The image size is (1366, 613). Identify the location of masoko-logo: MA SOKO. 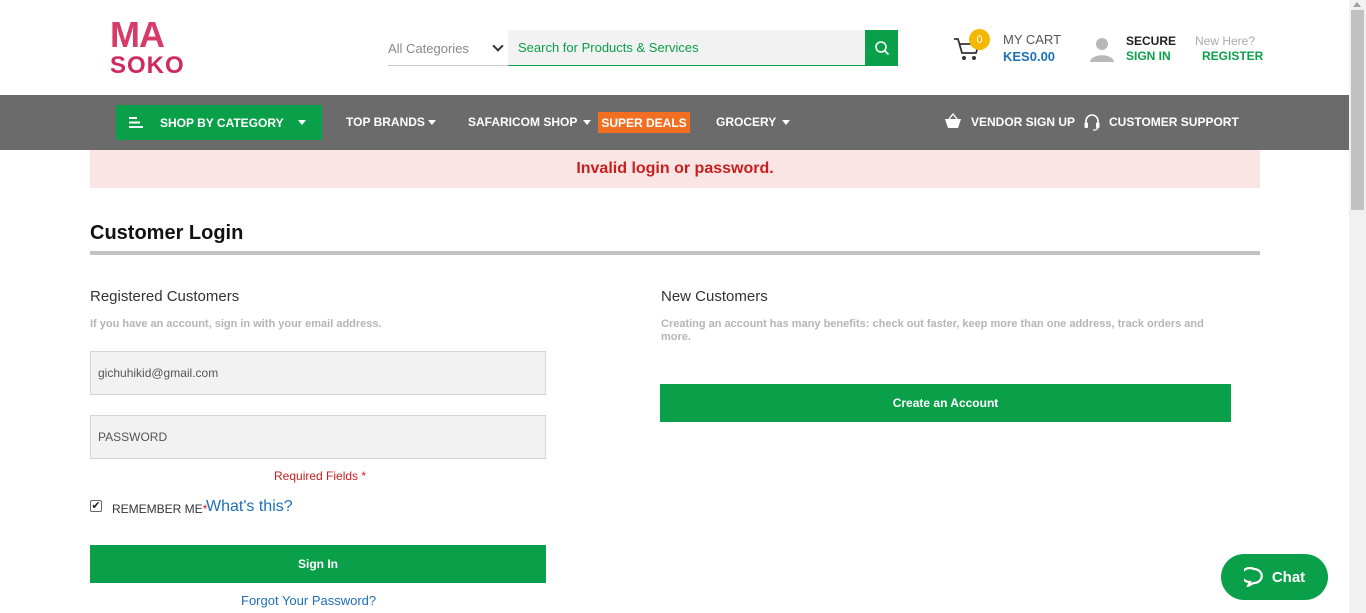
(150, 46).